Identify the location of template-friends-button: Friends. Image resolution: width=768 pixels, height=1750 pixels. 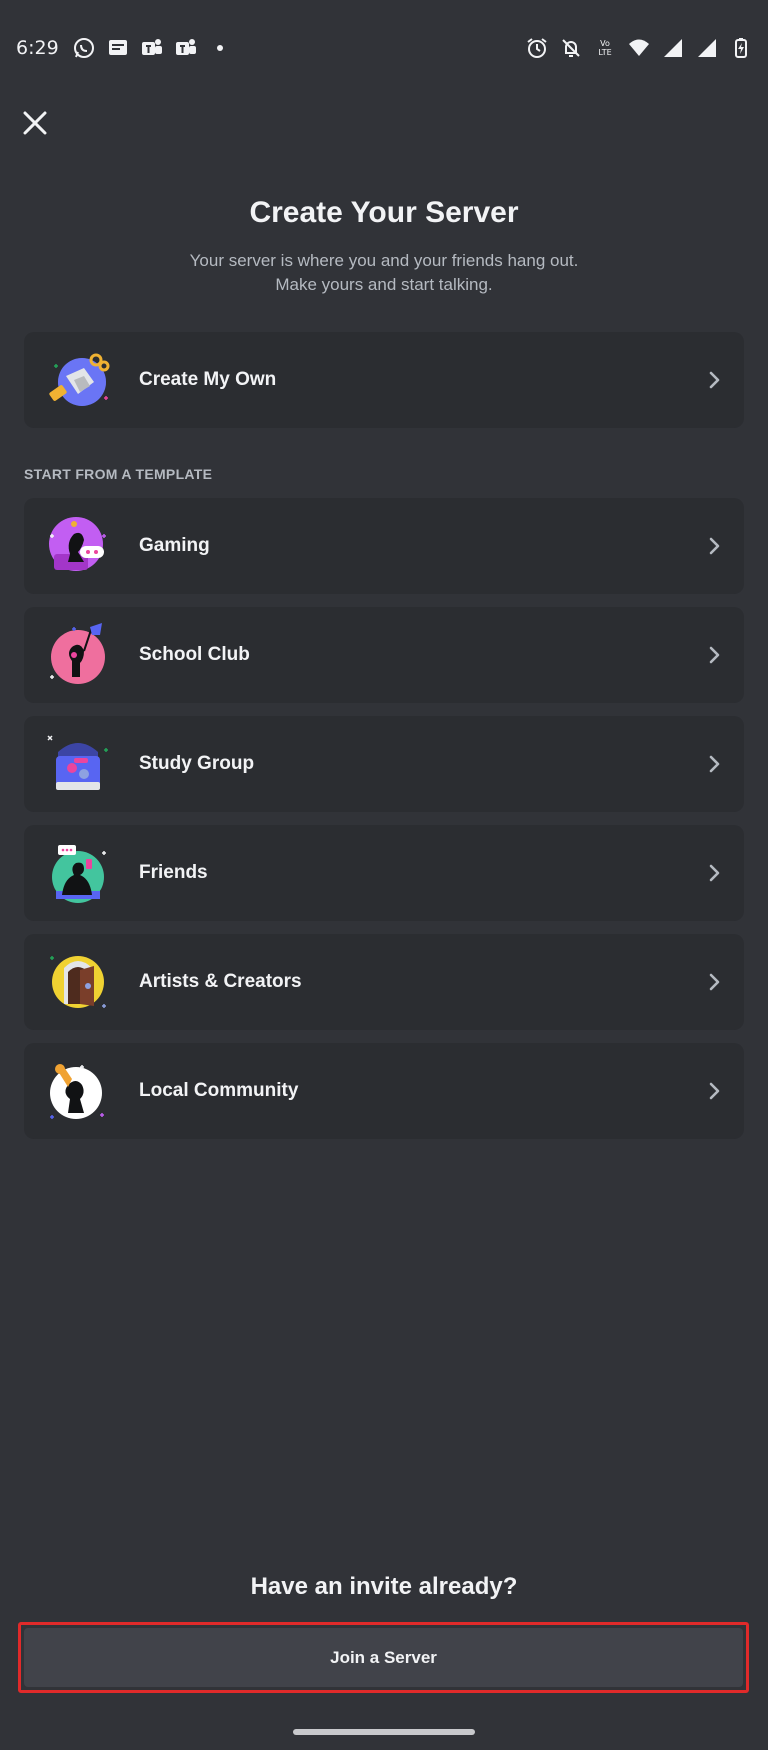
(384, 873).